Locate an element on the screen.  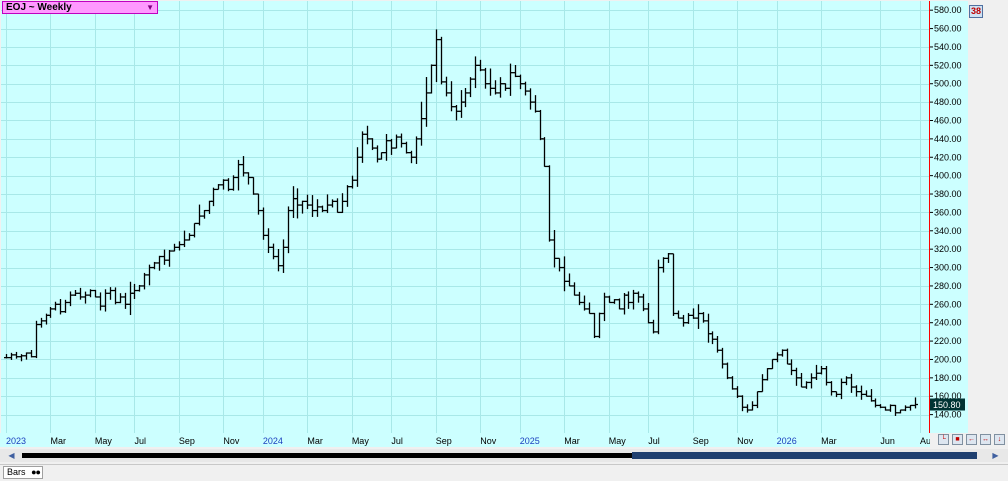
scroll-thumb is located at coordinates (804, 455).